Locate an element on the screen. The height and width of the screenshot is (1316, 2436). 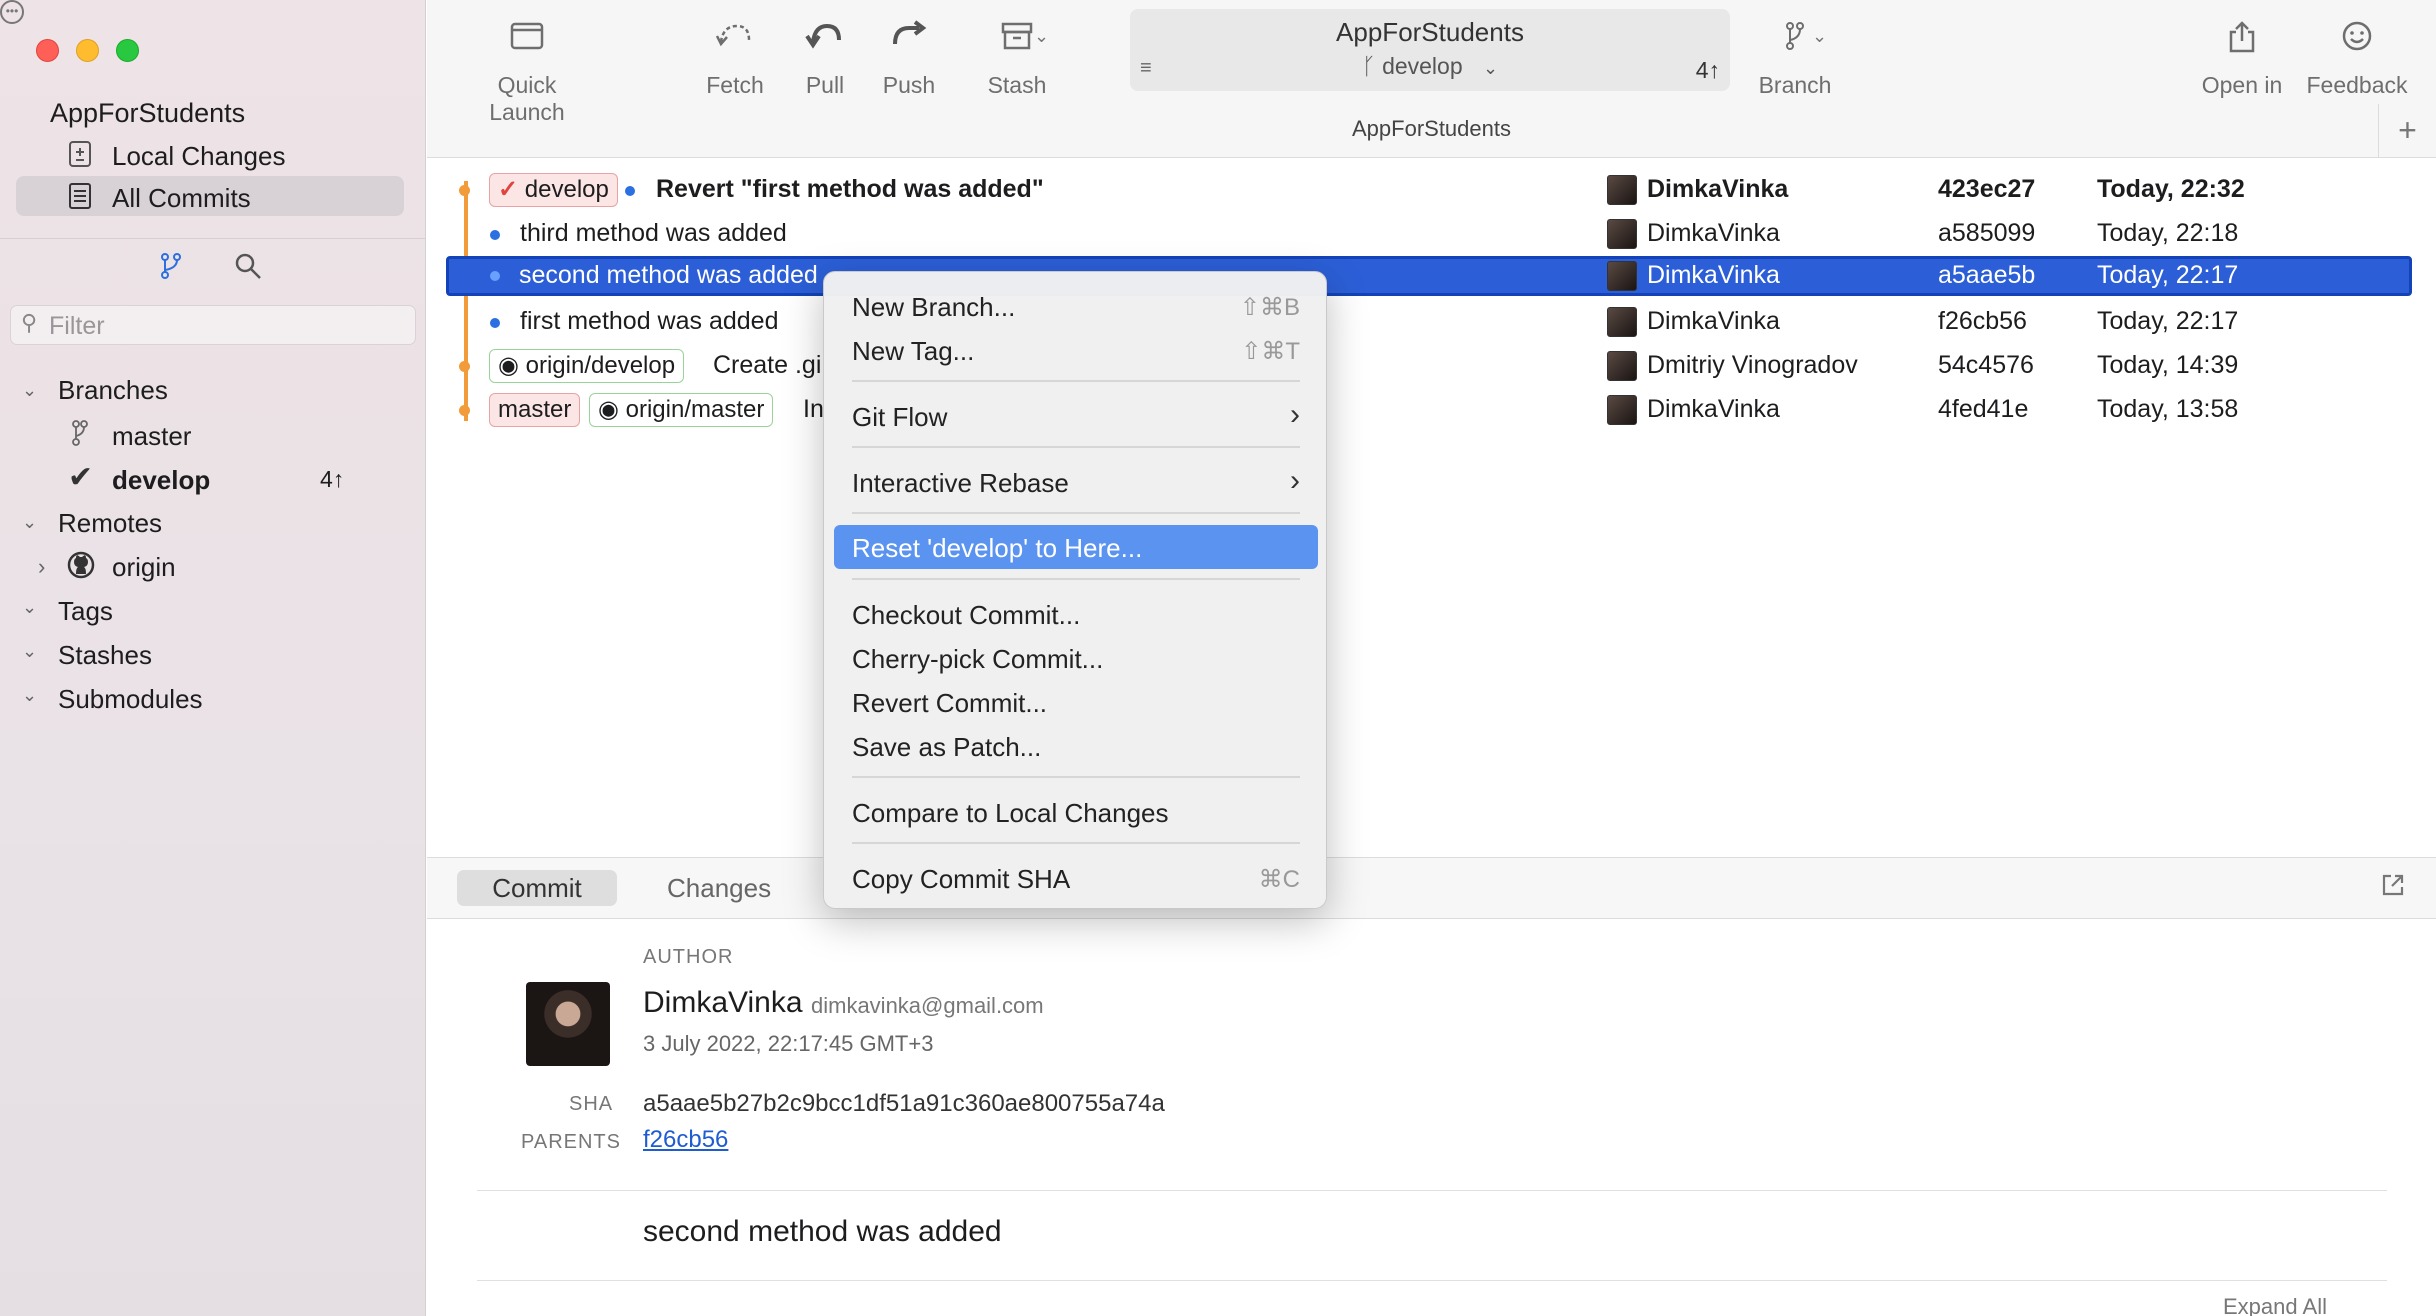
fetch-icon is located at coordinates (735, 40).